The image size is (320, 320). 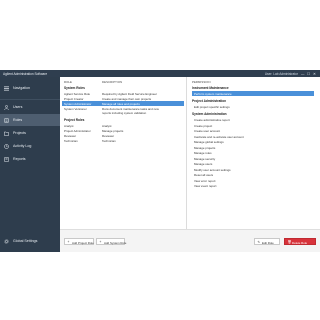 What do you see at coordinates (253, 174) in the screenshot?
I see `permission-item: Reset all users` at bounding box center [253, 174].